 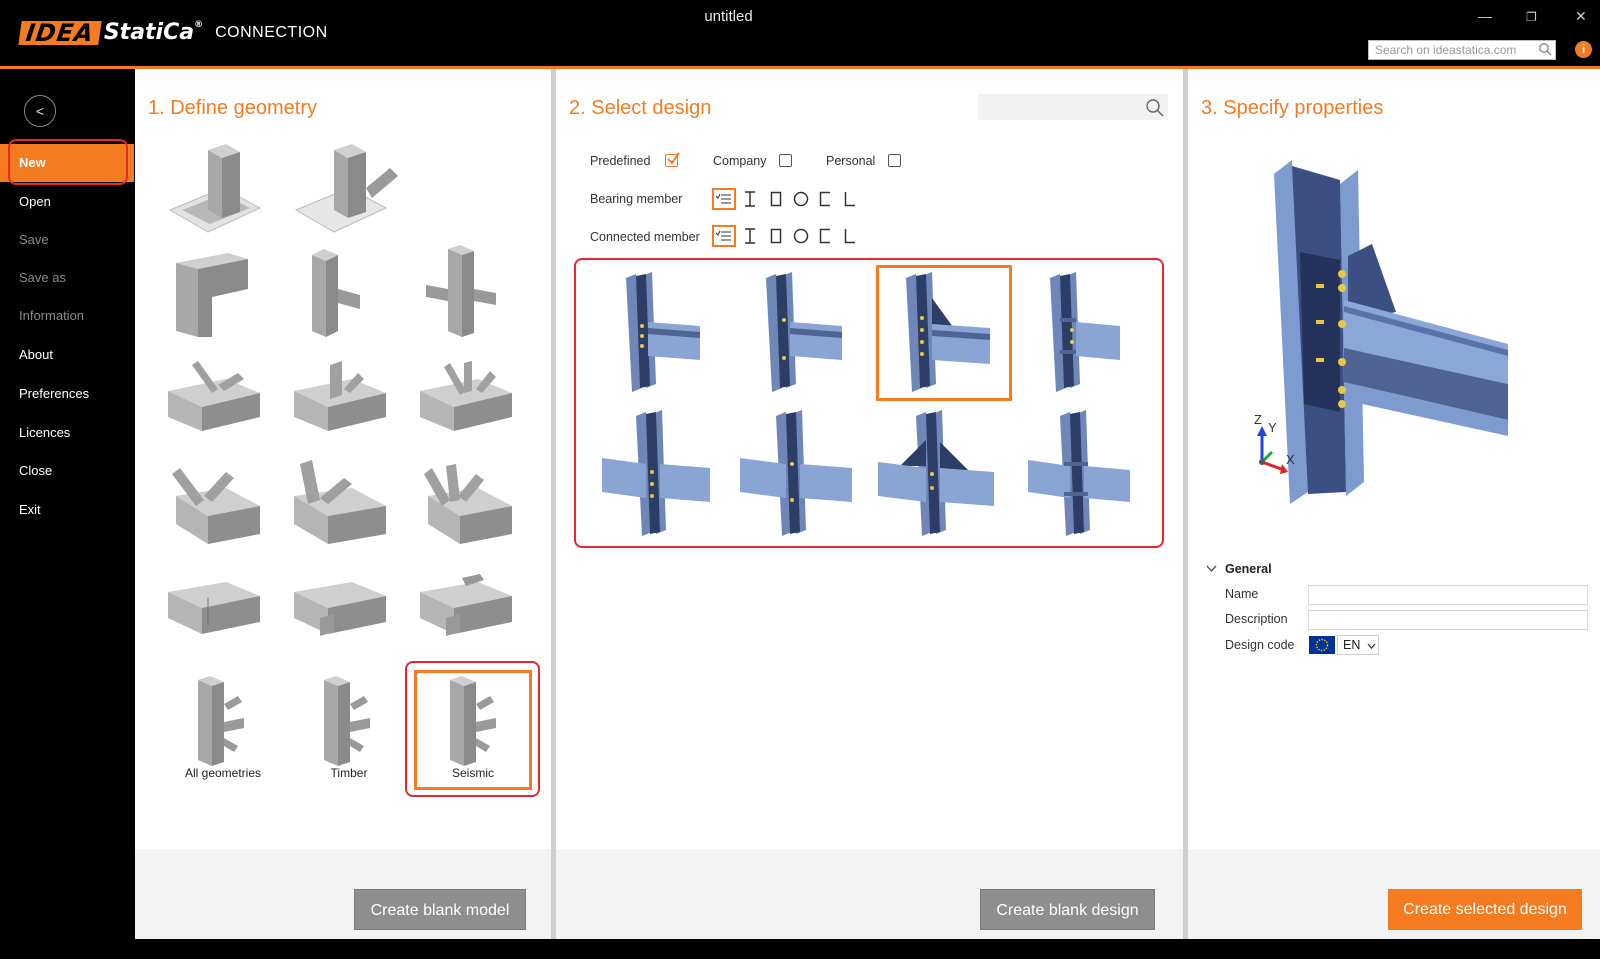 What do you see at coordinates (776, 199) in the screenshot?
I see `bearing-rectangular-hollow-icon` at bounding box center [776, 199].